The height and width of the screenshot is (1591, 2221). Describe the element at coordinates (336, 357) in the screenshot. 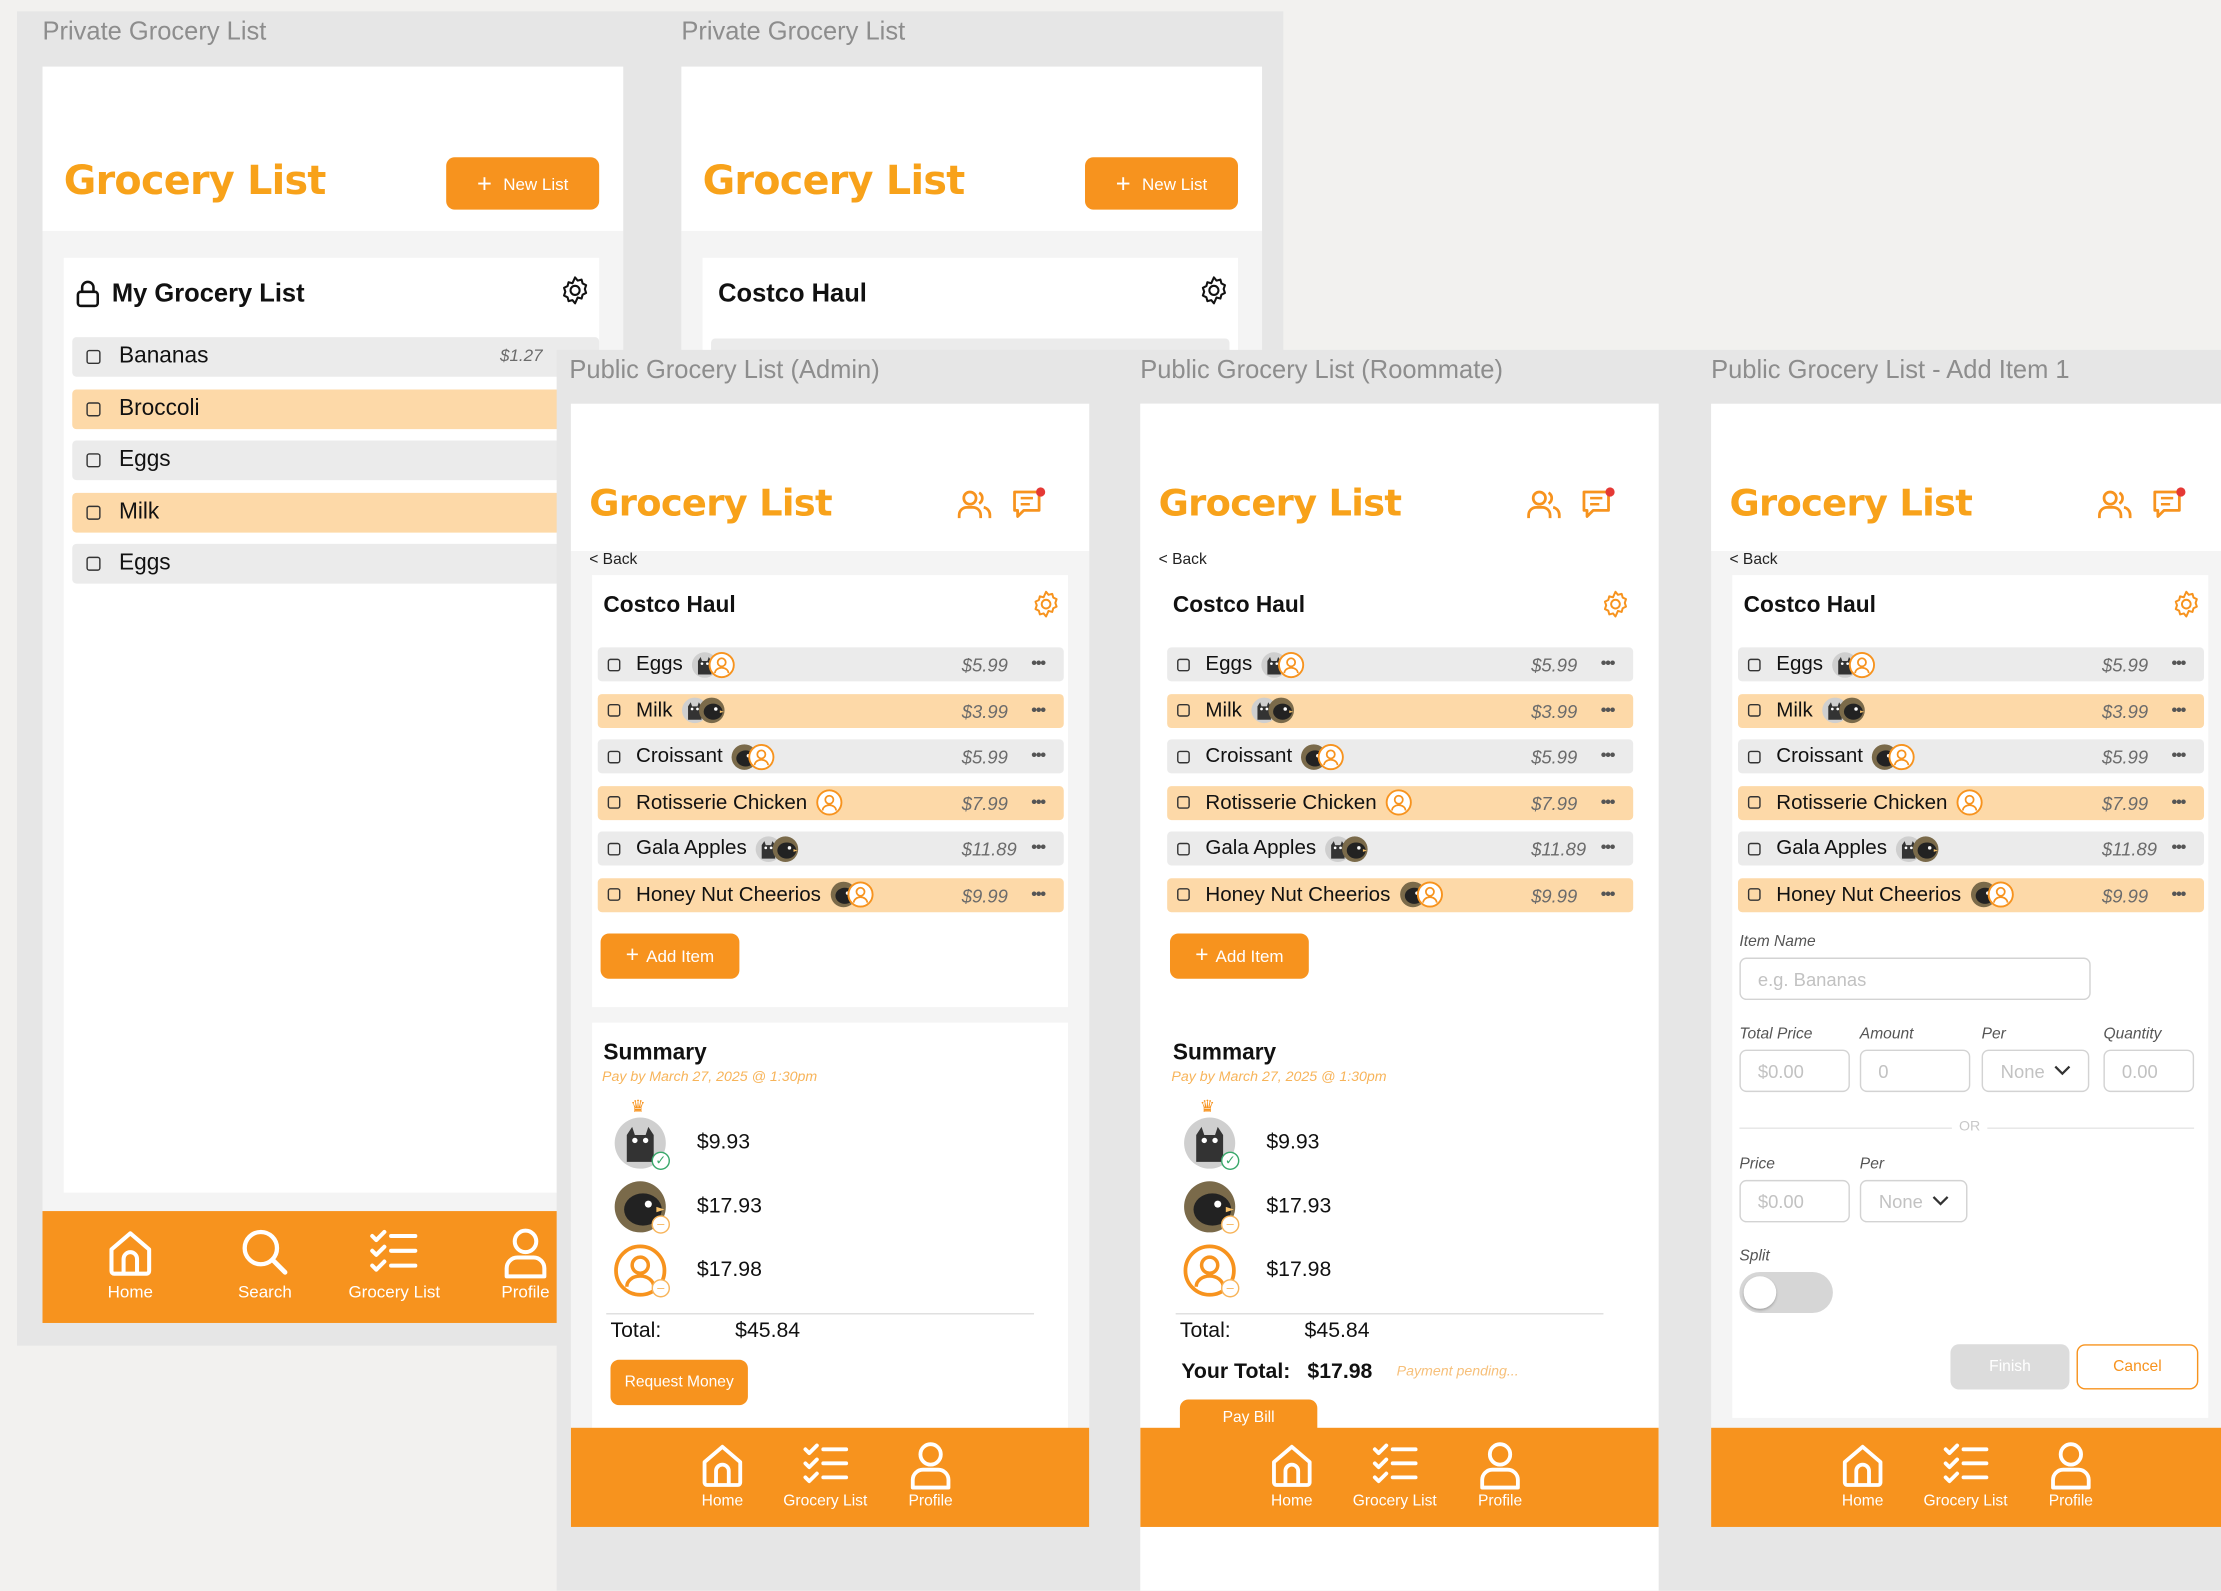

I see `list-item: Bananas $1.27` at that location.